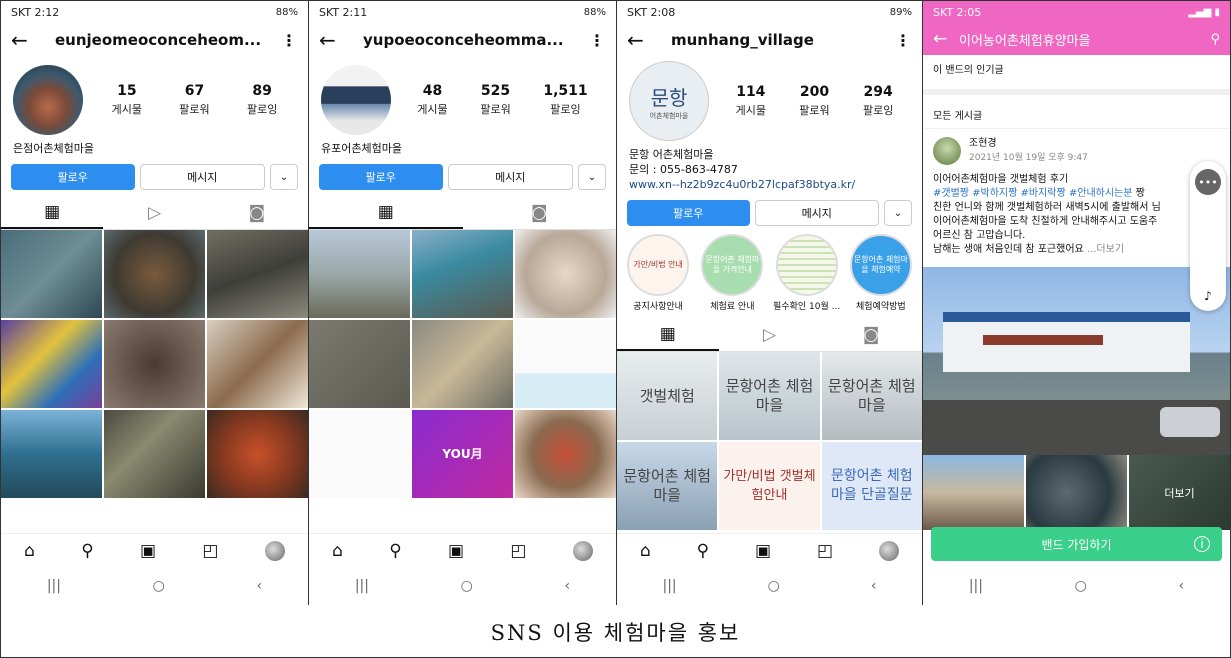 This screenshot has width=1231, height=658. I want to click on stat-following: 1,511 팔로잉, so click(565, 100).